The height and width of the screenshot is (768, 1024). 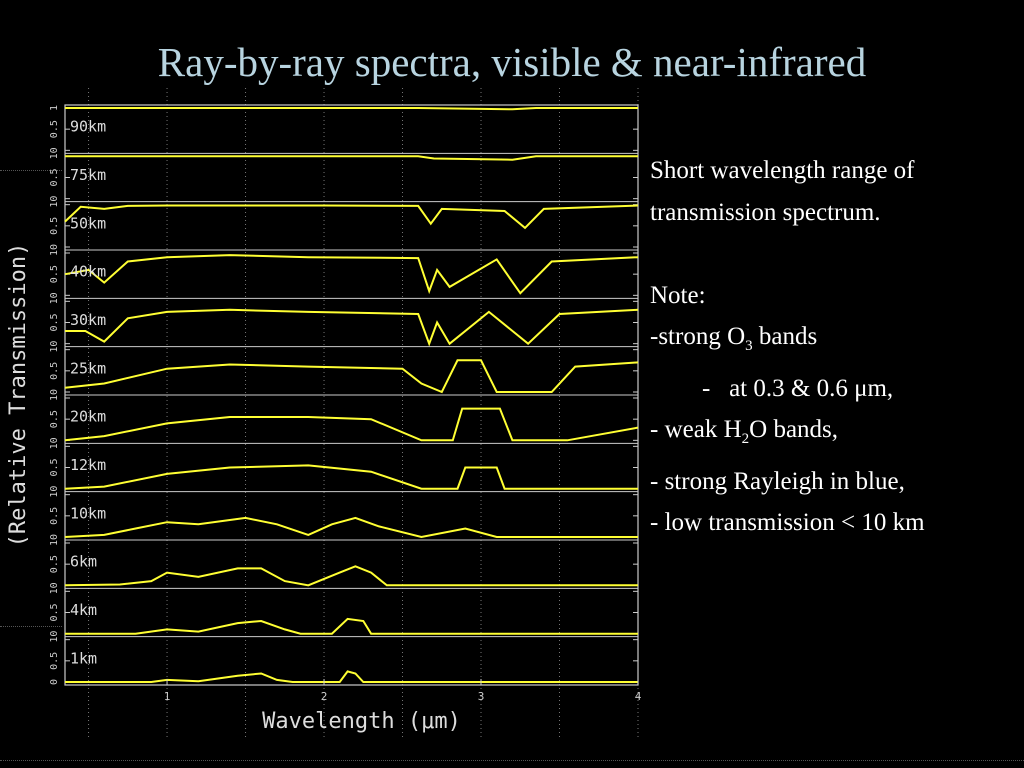 I want to click on notes-o3-detail-line: - at 0.3 & 0.6 μm,, so click(x=837, y=389).